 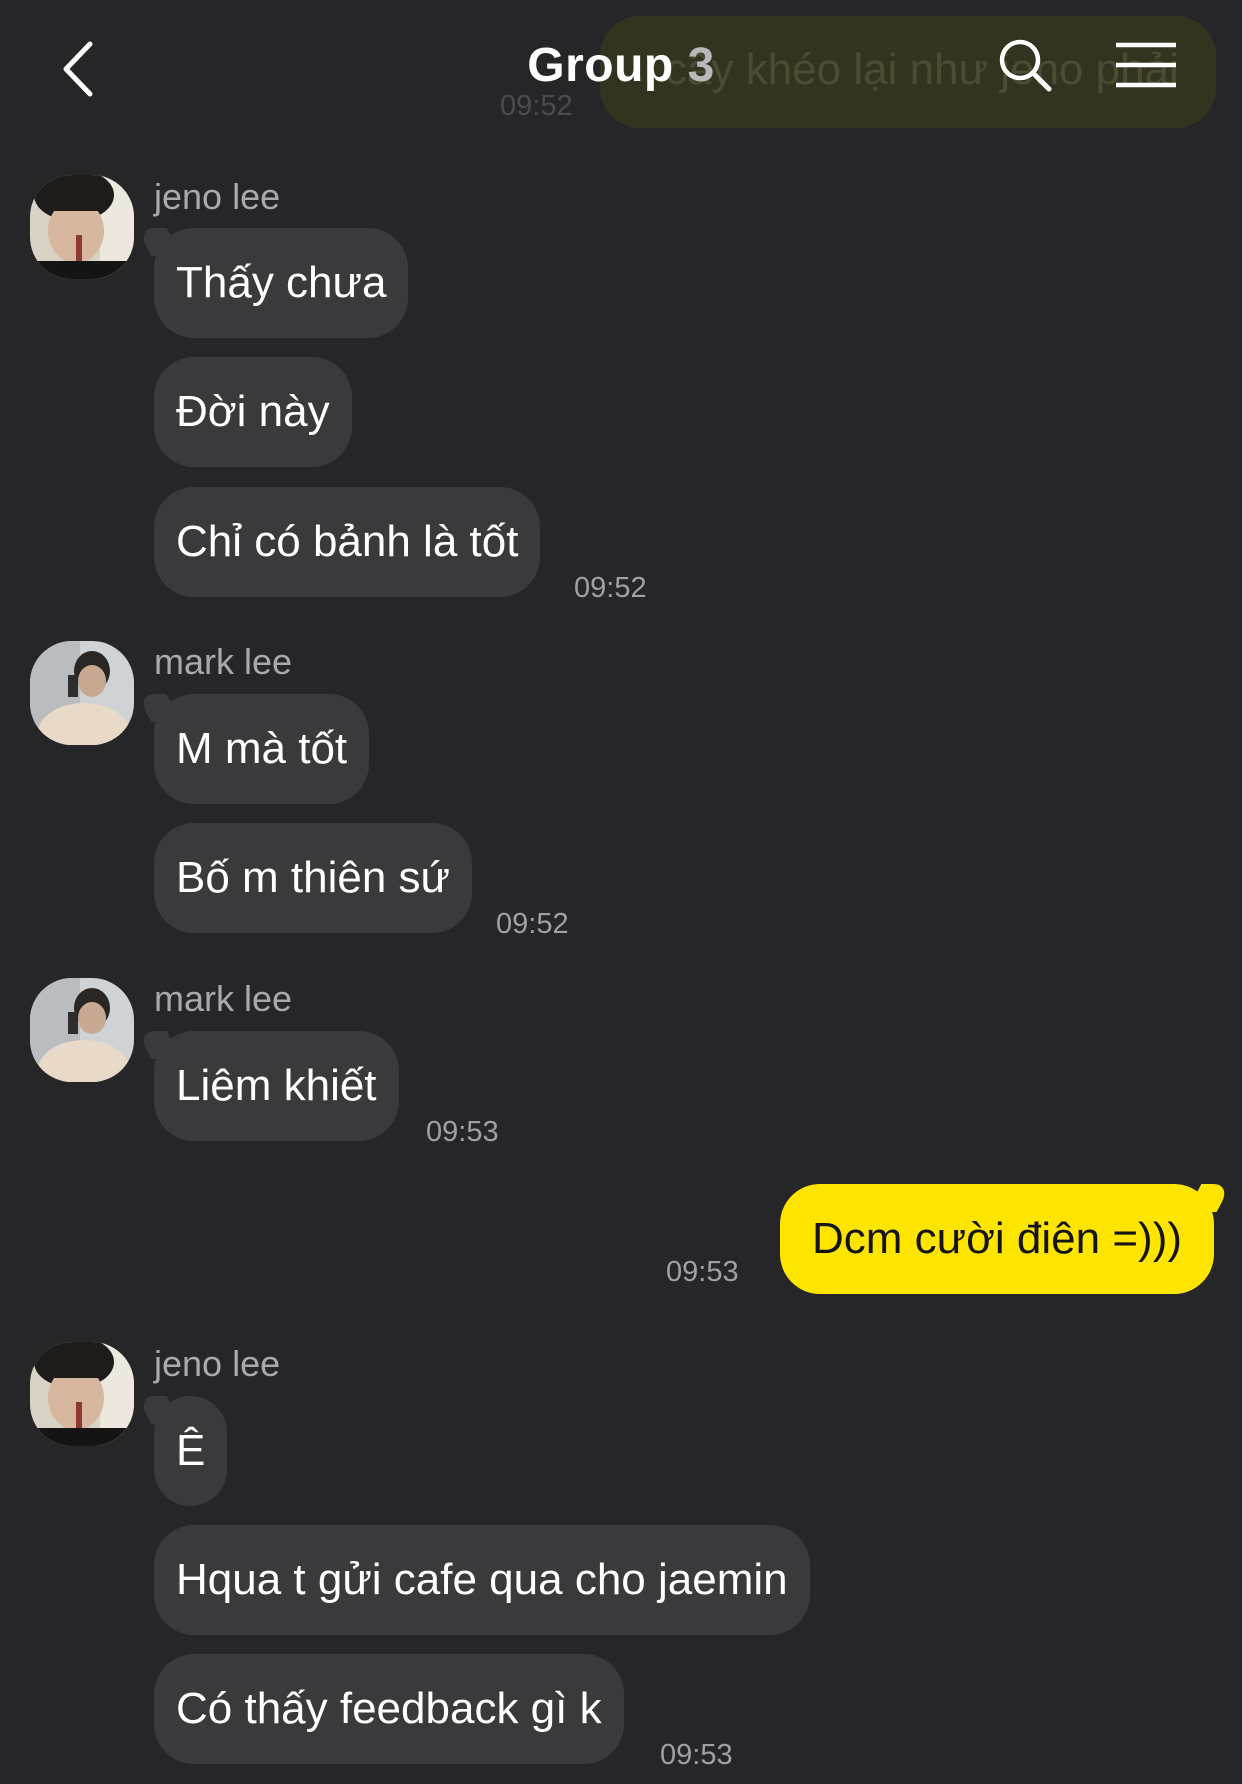 I want to click on scrolled-message-time: 09:52, so click(x=536, y=106).